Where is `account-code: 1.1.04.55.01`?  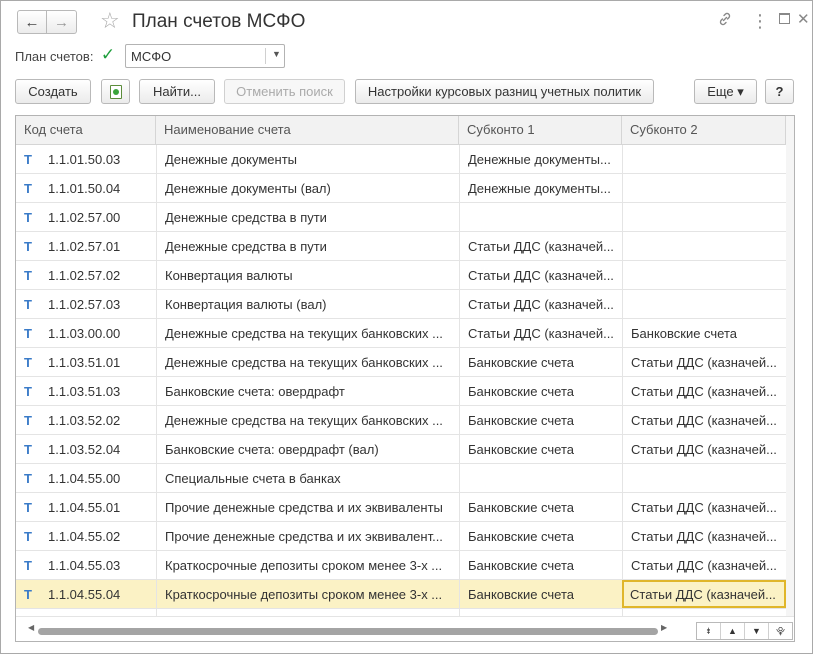 account-code: 1.1.04.55.01 is located at coordinates (84, 507).